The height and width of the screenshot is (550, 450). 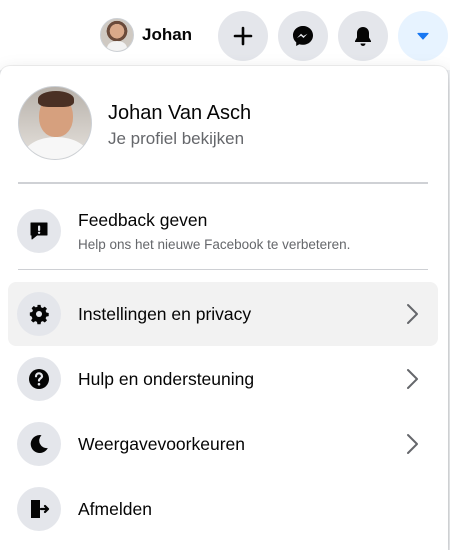 I want to click on help-support-label: Hulp en ondersteuning, so click(x=166, y=379).